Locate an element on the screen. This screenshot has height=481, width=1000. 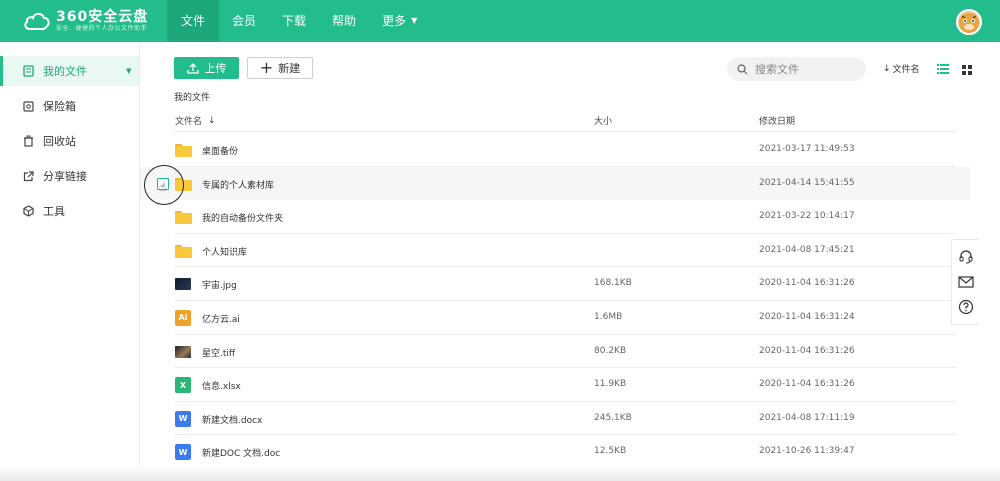
column-name-label: 文件名 is located at coordinates (189, 122).